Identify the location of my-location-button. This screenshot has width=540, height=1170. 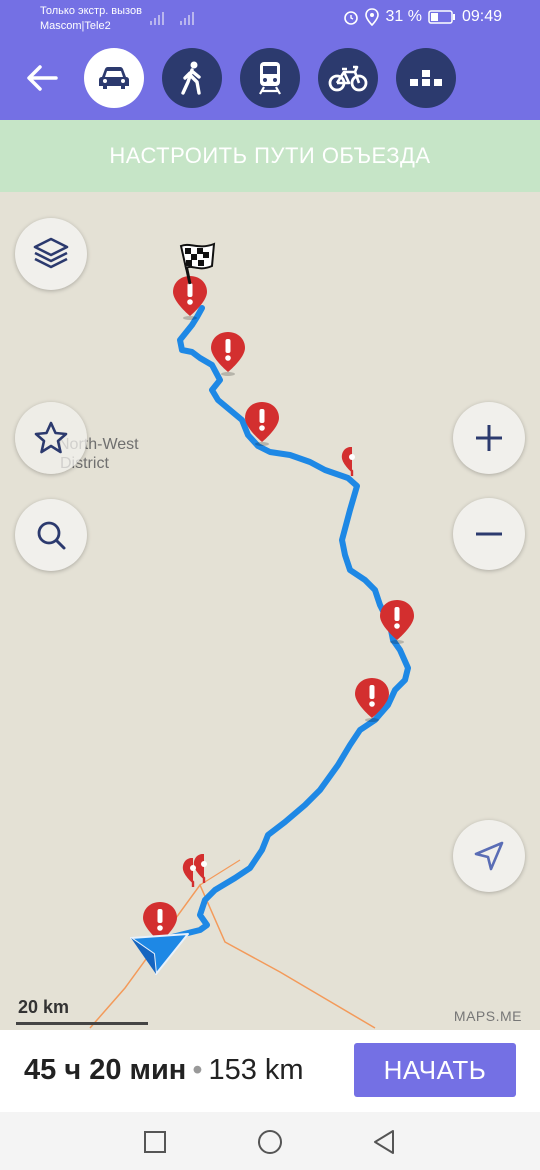
(489, 856).